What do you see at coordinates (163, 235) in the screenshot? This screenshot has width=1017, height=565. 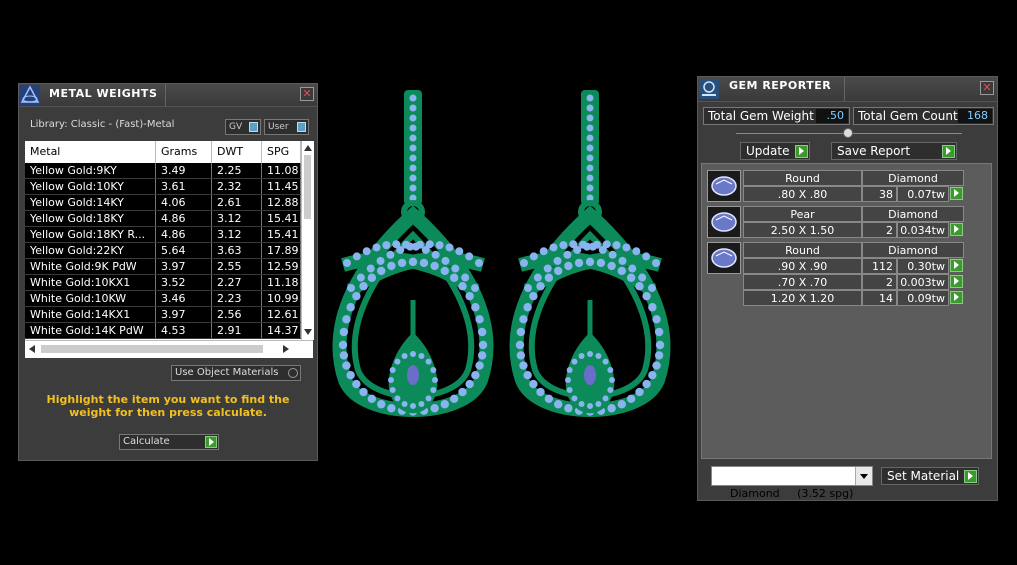 I see `table-row: Yellow Gold:18KY R... 4.86 3.12 15.41` at bounding box center [163, 235].